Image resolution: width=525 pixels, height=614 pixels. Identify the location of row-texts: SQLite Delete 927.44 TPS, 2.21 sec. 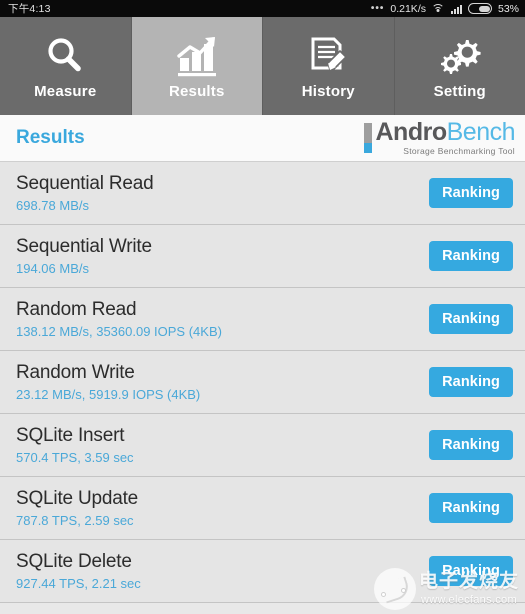
(78, 571).